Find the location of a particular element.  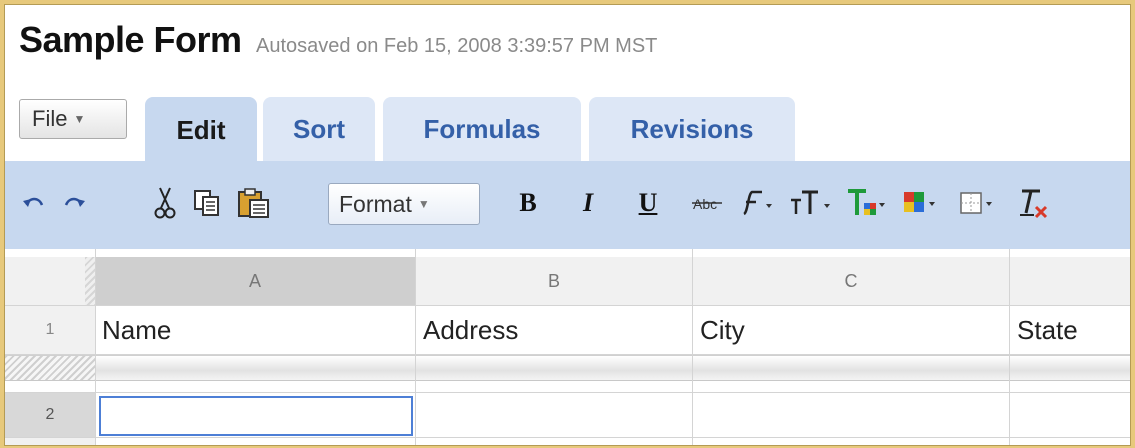

file-menu-label: File is located at coordinates (50, 118).